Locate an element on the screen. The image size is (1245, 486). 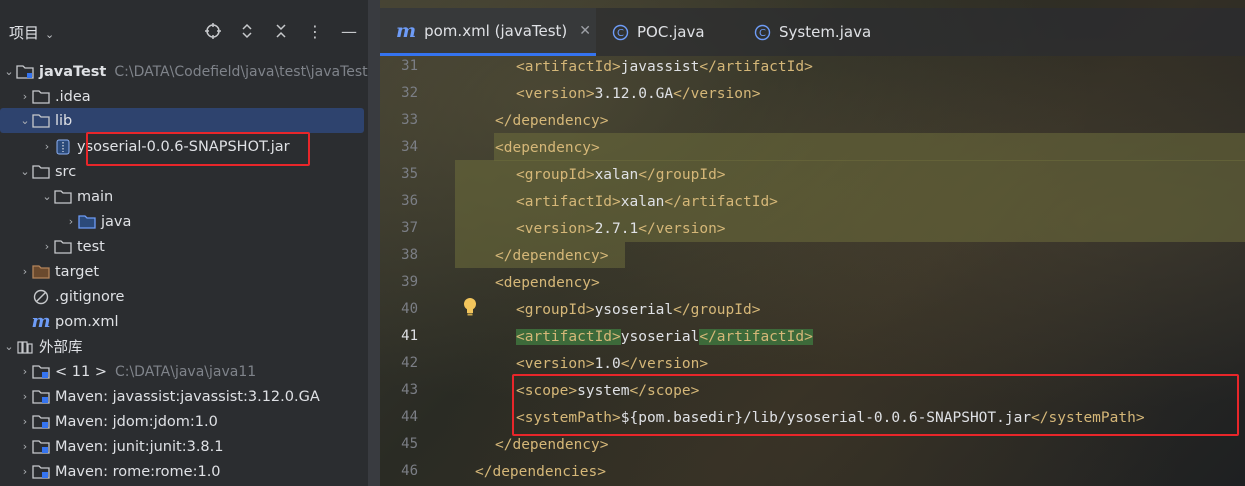
line-number: 33 is located at coordinates (409, 120).